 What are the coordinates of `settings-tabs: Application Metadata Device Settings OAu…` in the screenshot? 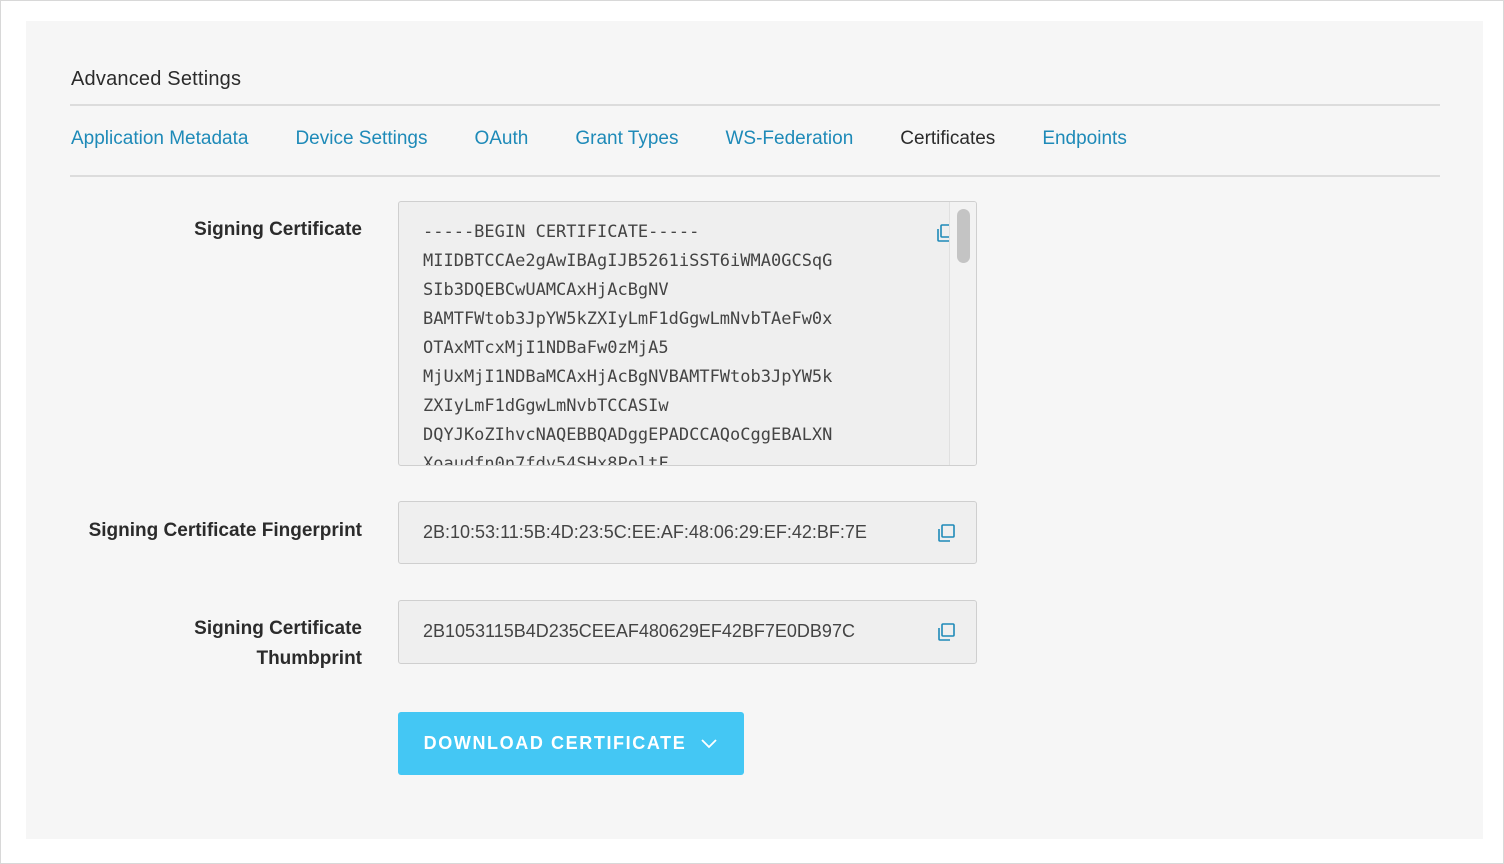 It's located at (622, 151).